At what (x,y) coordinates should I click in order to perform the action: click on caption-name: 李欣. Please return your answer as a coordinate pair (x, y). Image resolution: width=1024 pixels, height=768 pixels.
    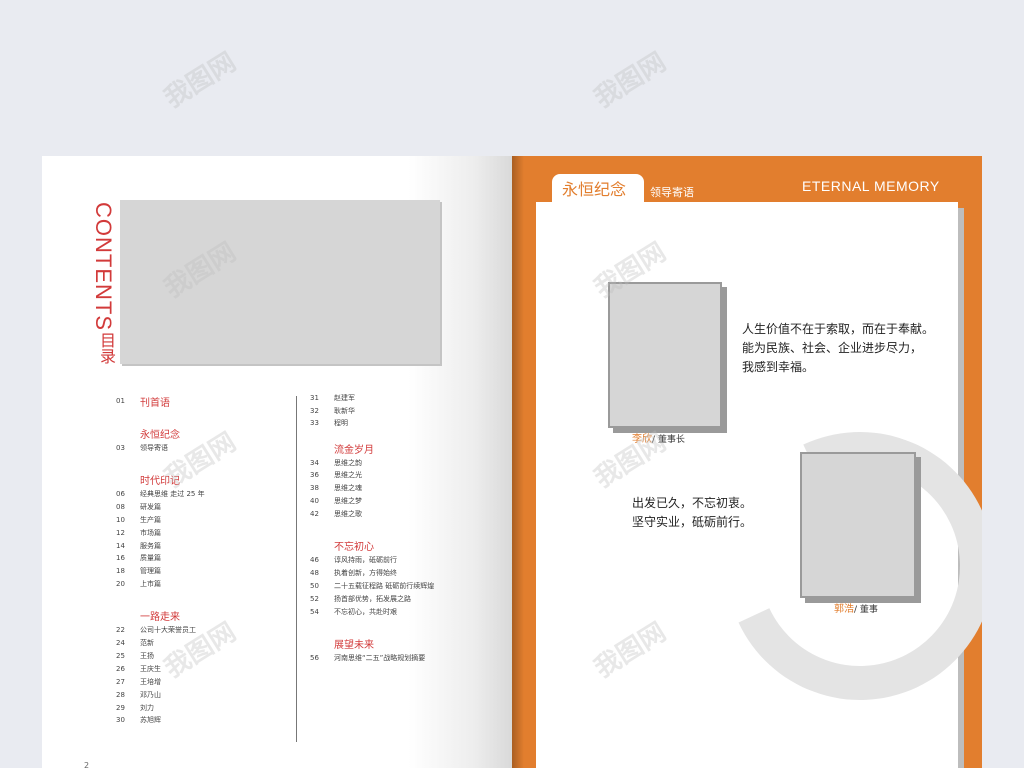
    Looking at the image, I should click on (642, 439).